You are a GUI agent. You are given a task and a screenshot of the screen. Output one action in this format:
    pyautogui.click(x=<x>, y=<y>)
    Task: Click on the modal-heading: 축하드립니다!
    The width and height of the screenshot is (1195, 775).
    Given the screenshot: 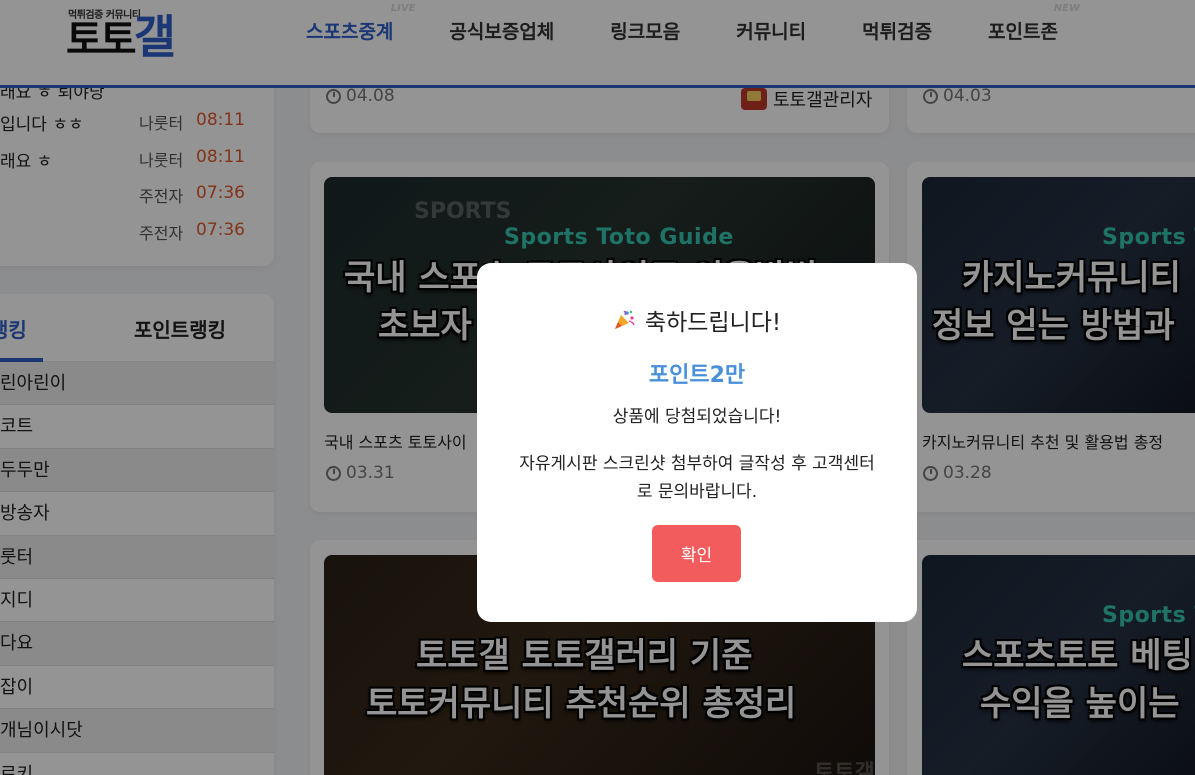 What is the action you would take?
    pyautogui.click(x=697, y=320)
    